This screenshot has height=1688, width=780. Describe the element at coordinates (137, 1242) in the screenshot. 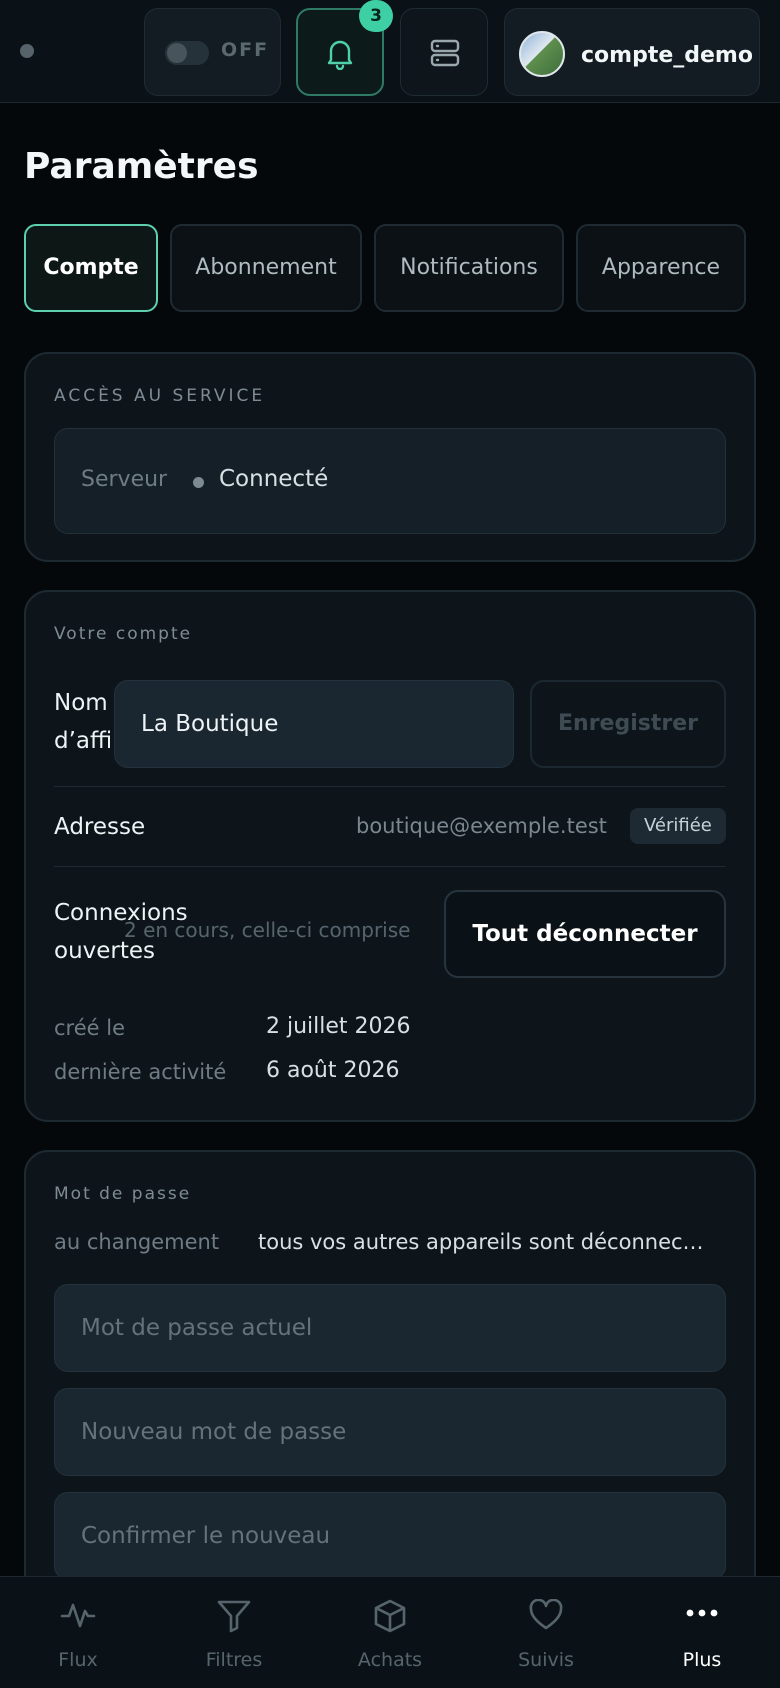

I see `change-label: au changement` at that location.